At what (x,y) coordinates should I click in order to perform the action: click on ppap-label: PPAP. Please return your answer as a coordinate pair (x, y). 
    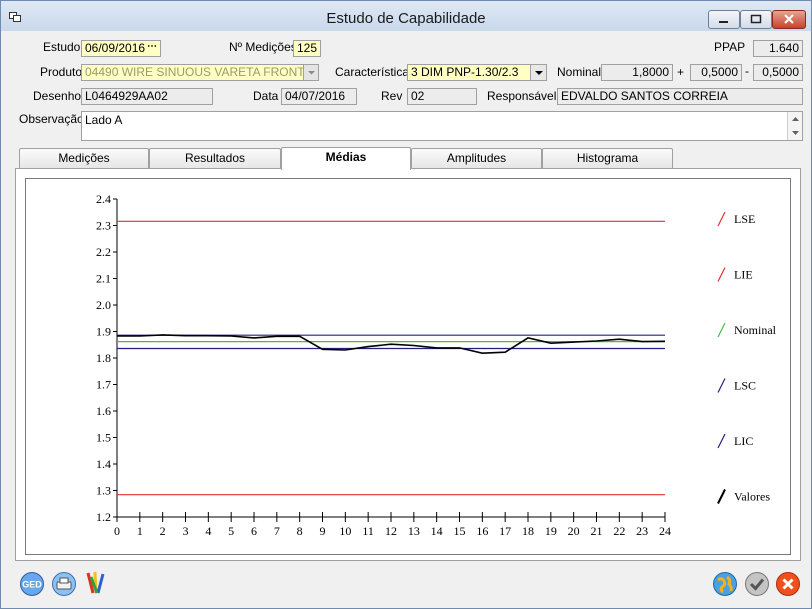
    Looking at the image, I should click on (730, 47).